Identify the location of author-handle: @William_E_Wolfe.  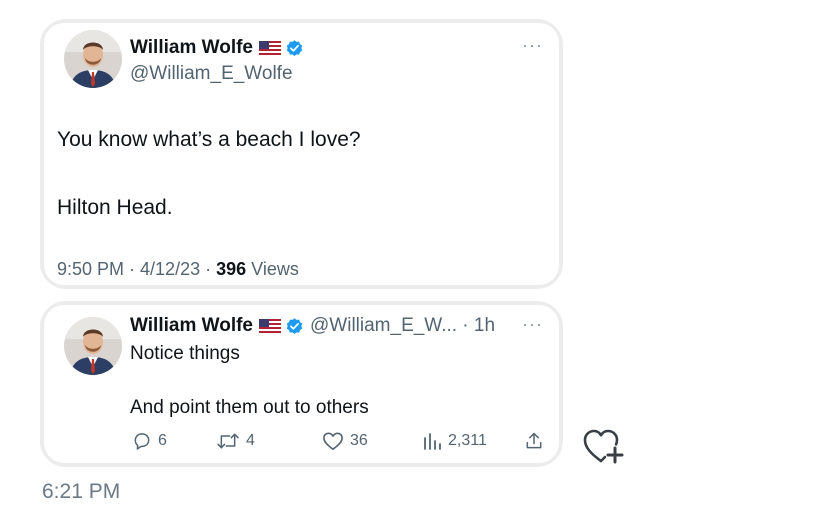
(211, 74).